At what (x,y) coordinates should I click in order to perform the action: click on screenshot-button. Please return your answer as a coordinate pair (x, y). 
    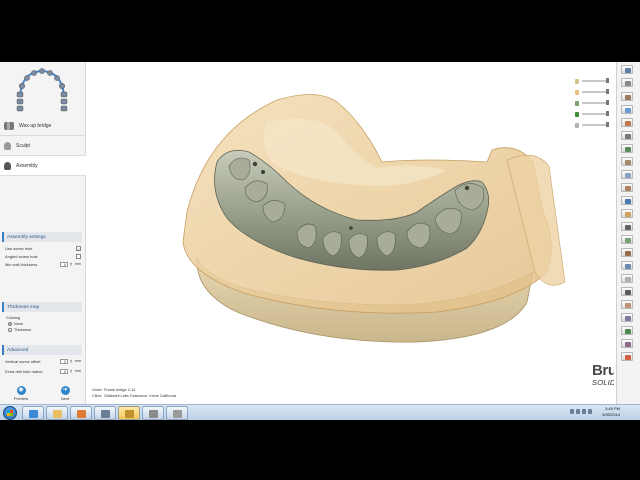
    Looking at the image, I should click on (627, 69).